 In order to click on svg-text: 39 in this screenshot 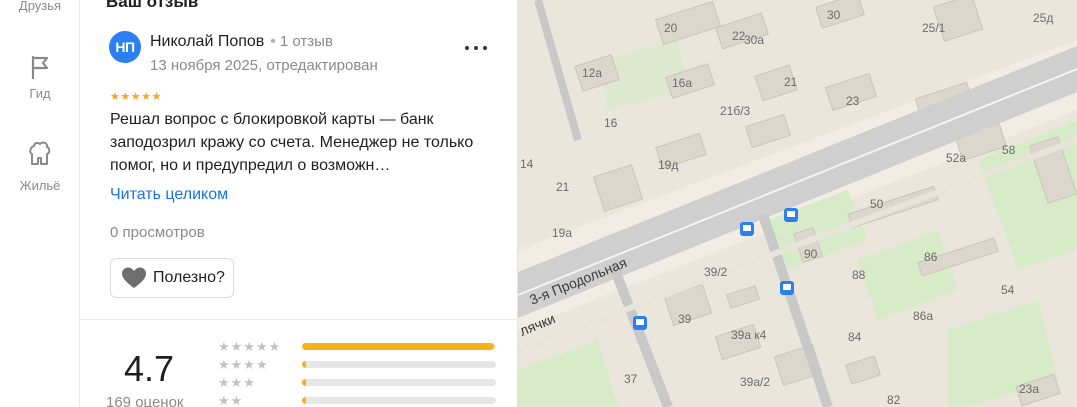, I will do `click(685, 319)`.